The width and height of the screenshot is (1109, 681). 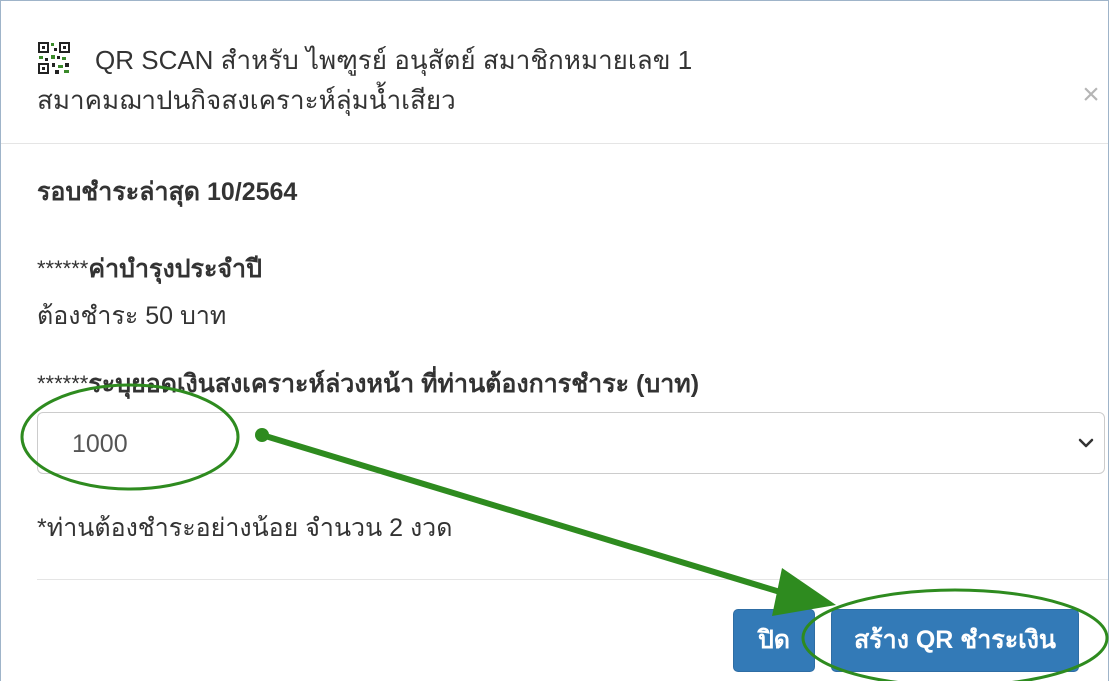 What do you see at coordinates (54, 58) in the screenshot?
I see `qr-code-icon` at bounding box center [54, 58].